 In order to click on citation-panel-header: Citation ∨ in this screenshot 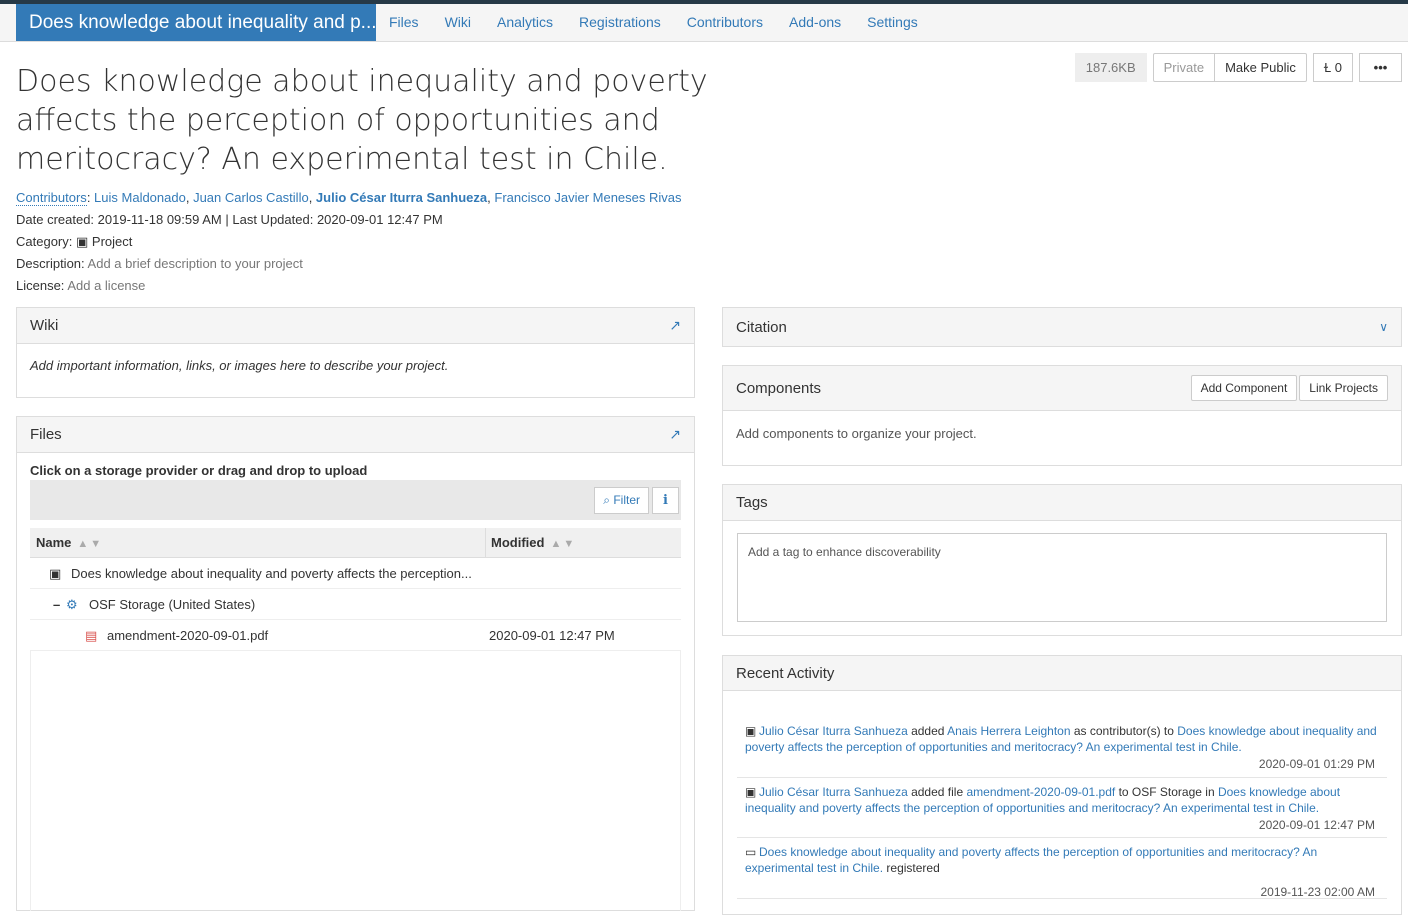, I will do `click(1062, 327)`.